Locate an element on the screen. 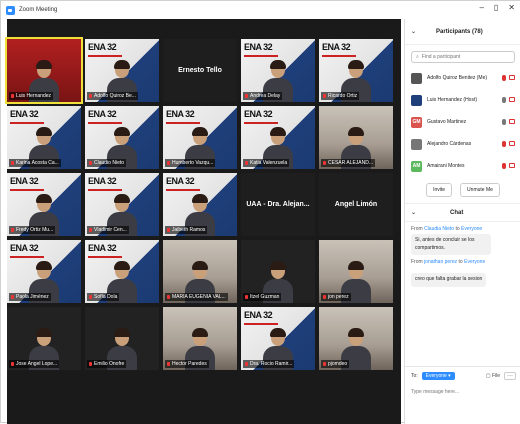  tile-name-text: Andrea Delay is located at coordinates (265, 96).